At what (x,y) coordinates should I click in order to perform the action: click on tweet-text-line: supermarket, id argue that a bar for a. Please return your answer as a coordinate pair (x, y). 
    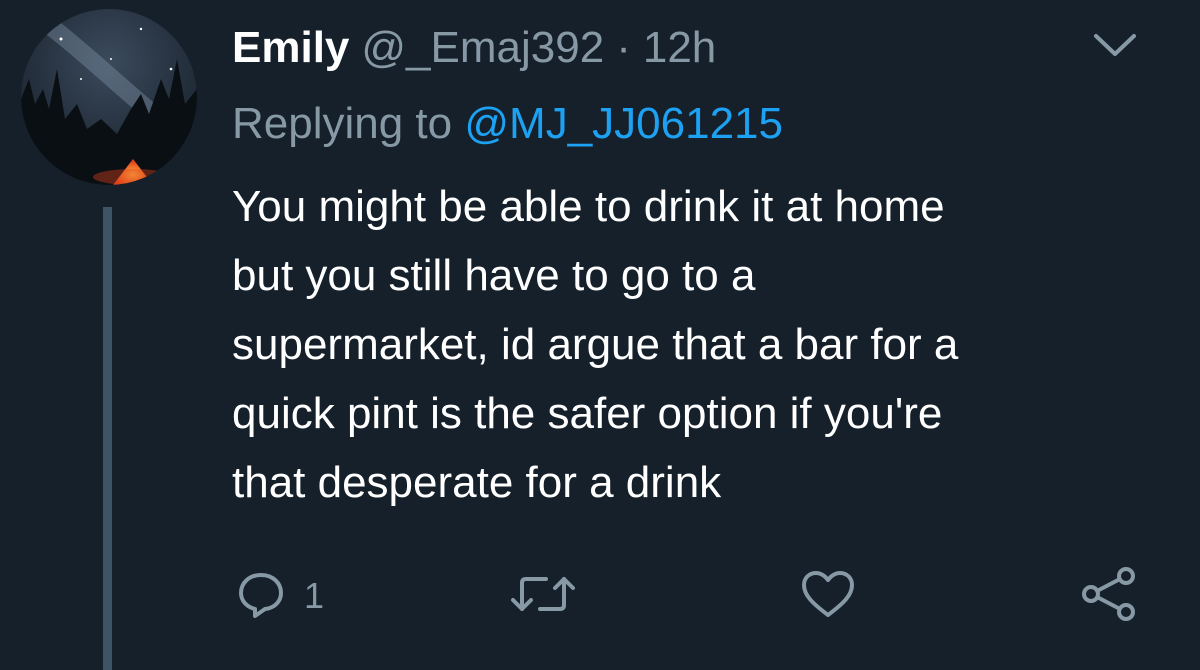
    Looking at the image, I should click on (595, 344).